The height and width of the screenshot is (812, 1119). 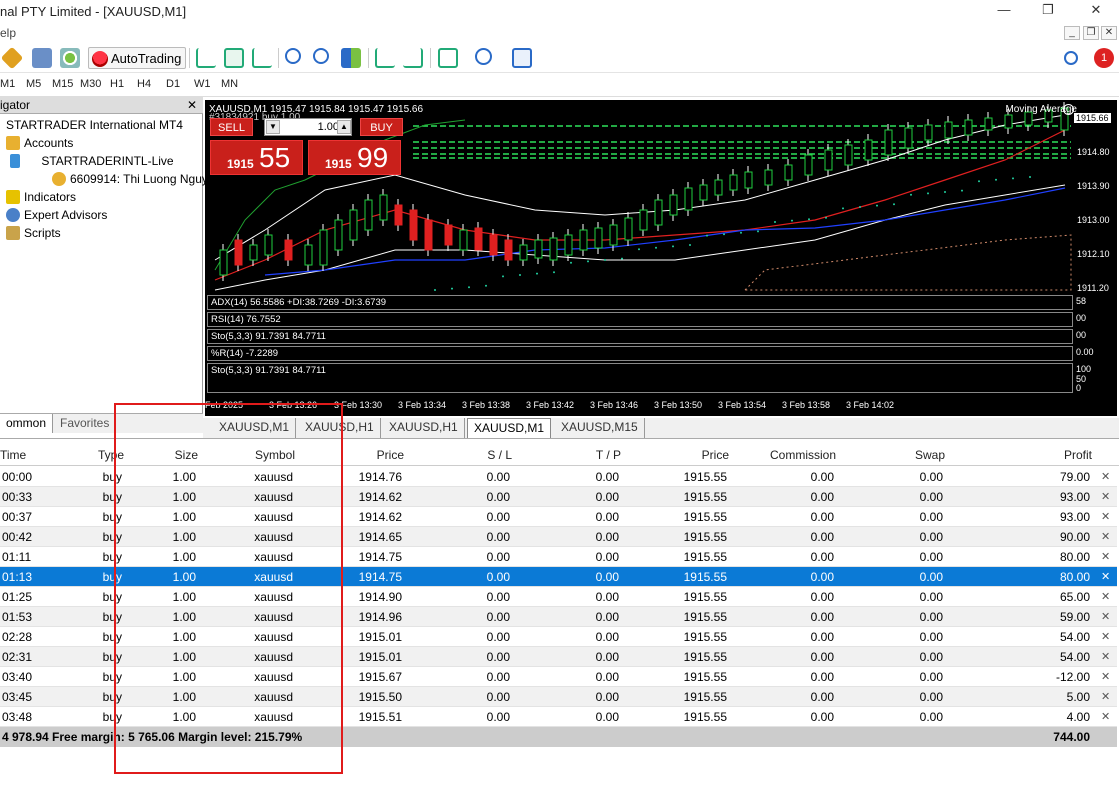 What do you see at coordinates (803, 455) in the screenshot?
I see `column-header: Commission` at bounding box center [803, 455].